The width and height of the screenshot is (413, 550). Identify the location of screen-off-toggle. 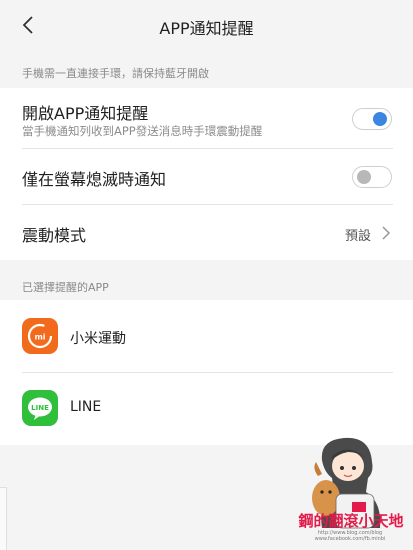
(372, 177).